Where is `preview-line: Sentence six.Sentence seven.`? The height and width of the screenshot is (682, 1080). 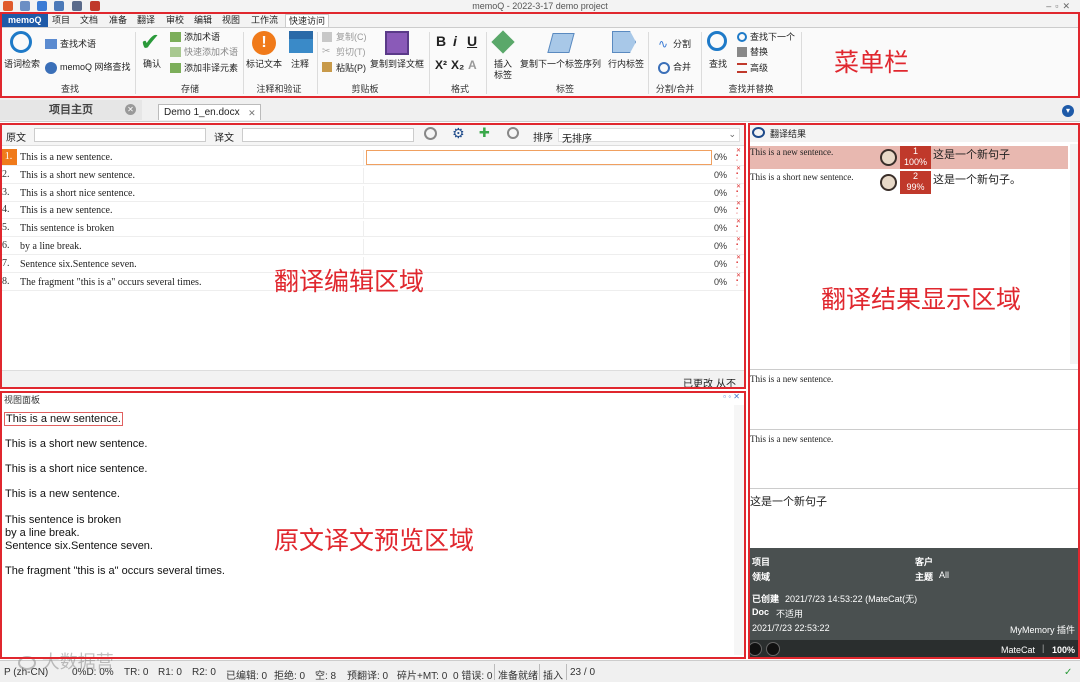 preview-line: Sentence six.Sentence seven. is located at coordinates (79, 546).